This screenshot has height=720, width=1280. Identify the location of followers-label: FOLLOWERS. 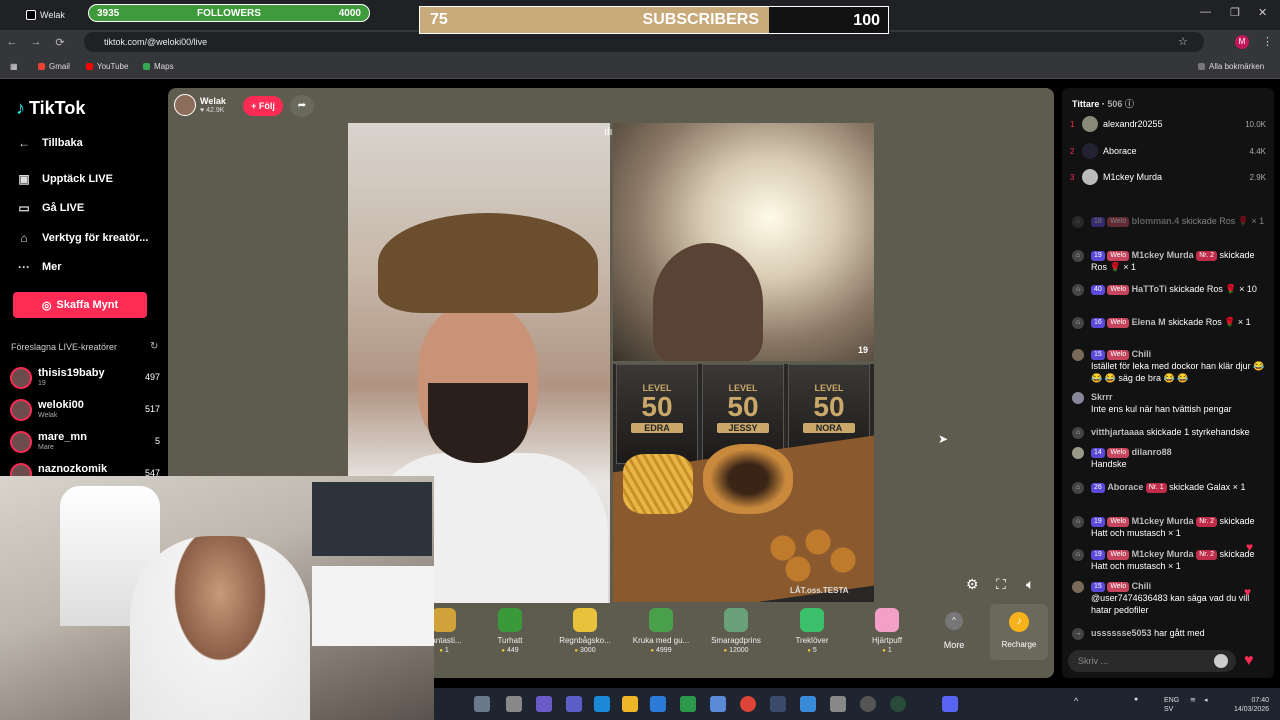
(229, 13).